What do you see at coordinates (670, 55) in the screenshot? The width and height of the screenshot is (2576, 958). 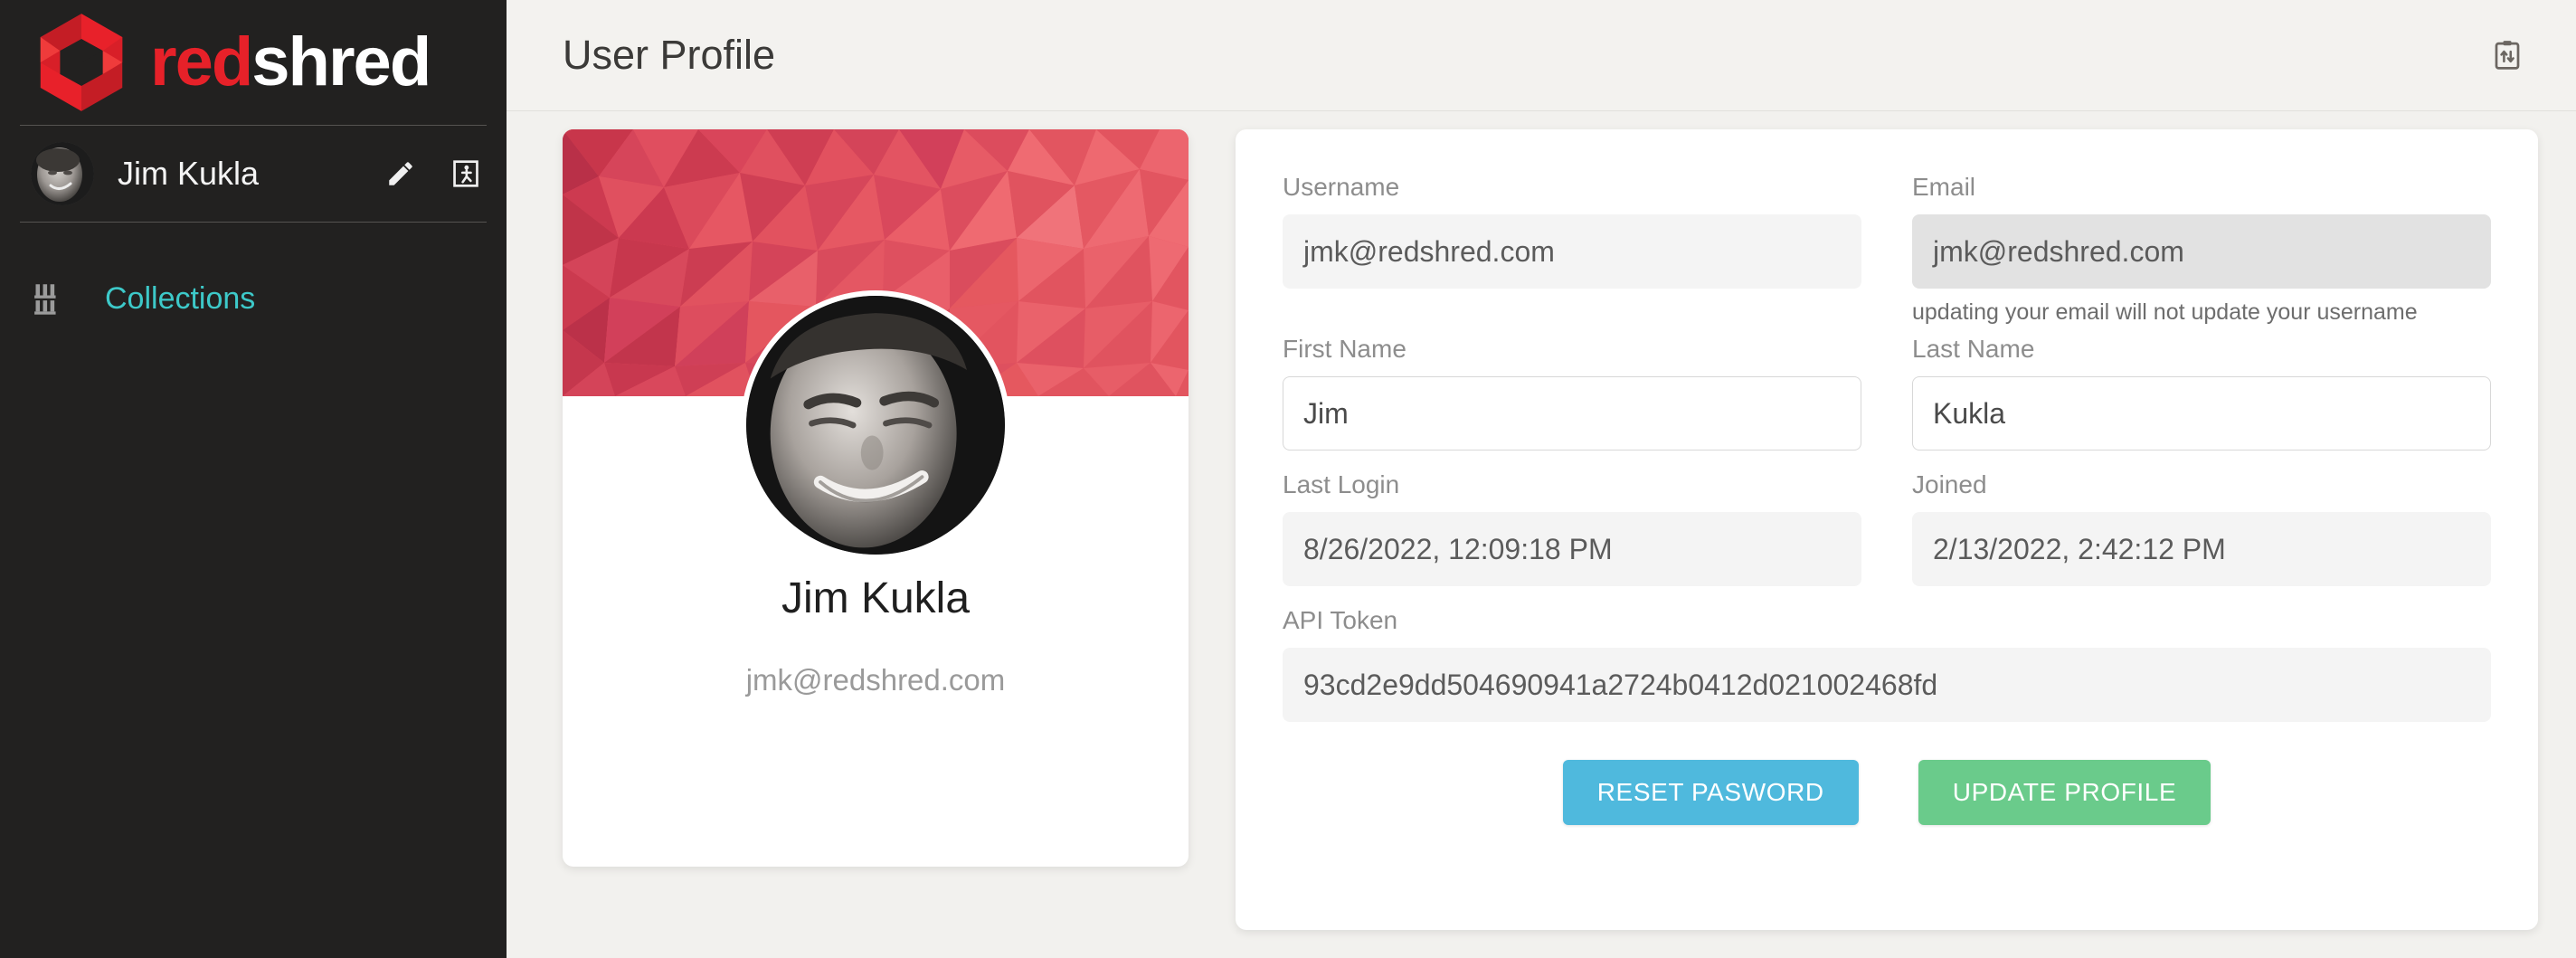 I see `page-title: User Profile` at bounding box center [670, 55].